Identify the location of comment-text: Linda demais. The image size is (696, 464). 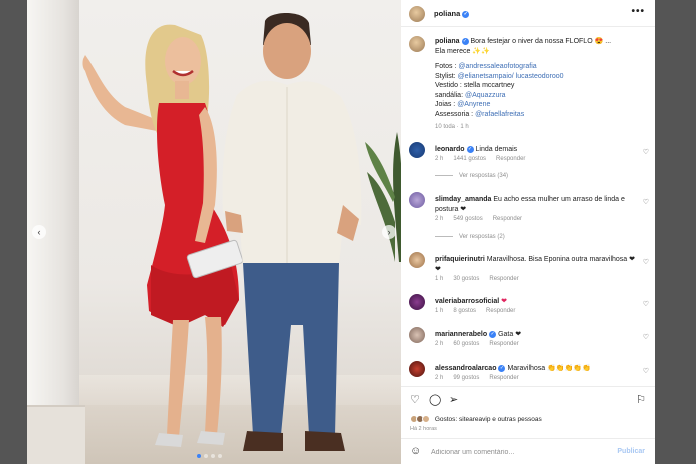
(496, 149).